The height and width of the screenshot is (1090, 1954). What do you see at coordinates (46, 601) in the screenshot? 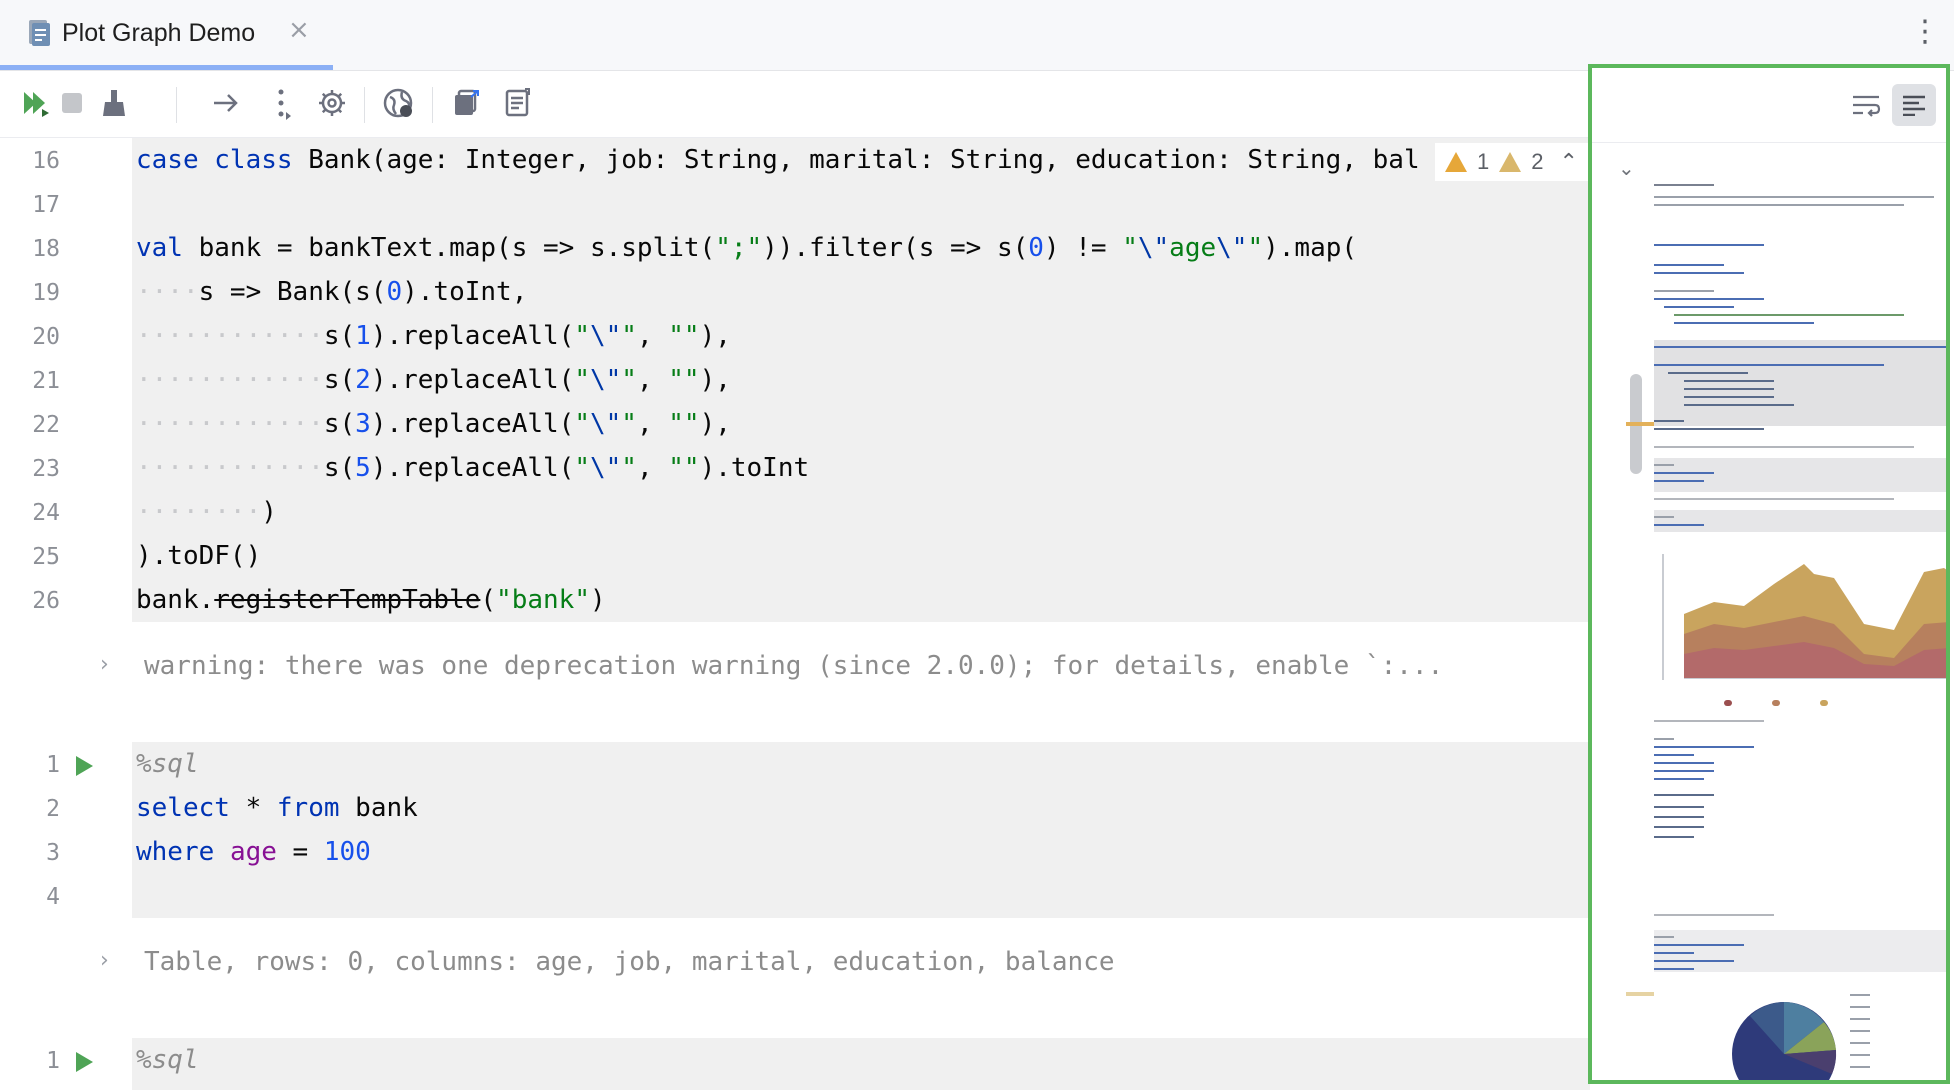
I see `line-number: 26` at bounding box center [46, 601].